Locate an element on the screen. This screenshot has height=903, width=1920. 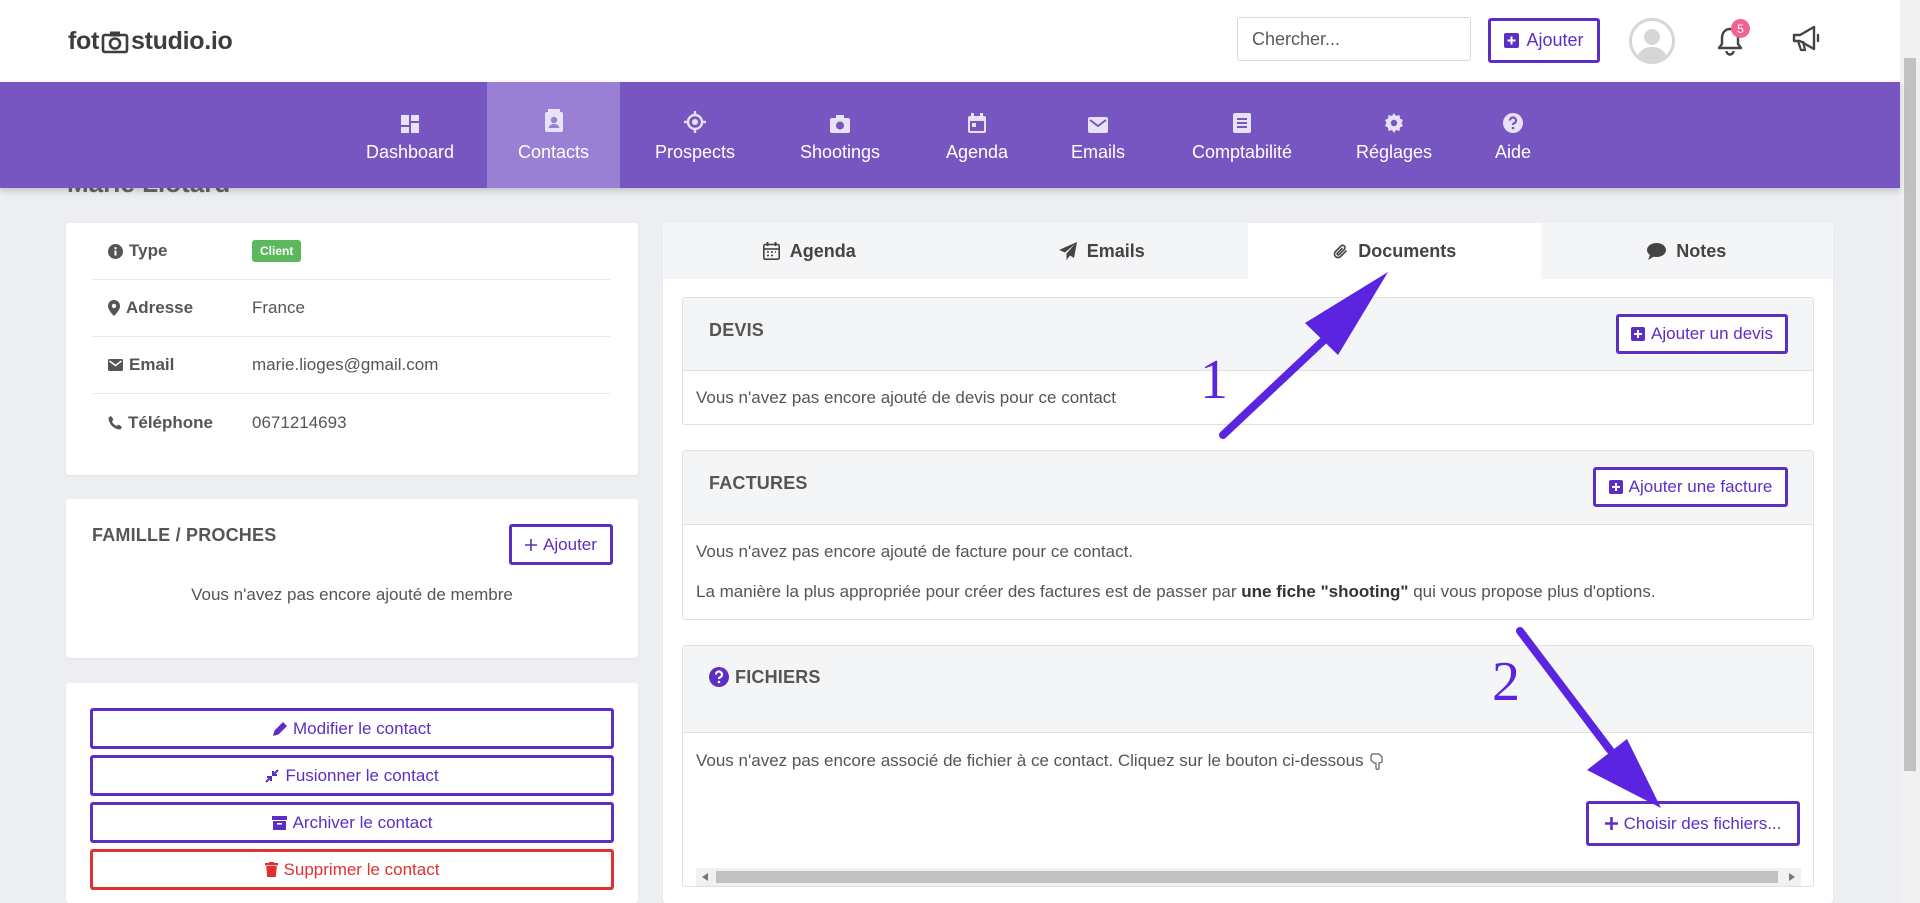
archive-contact-button: Archiver le contact is located at coordinates (352, 822).